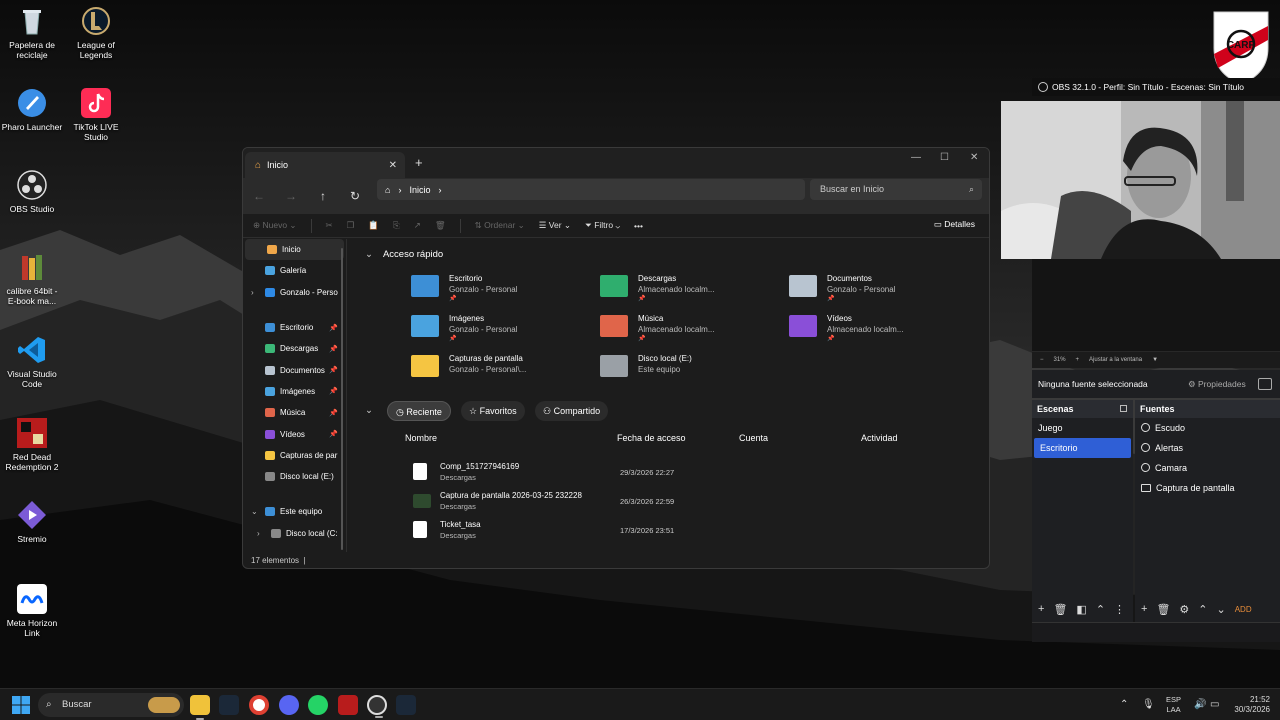 This screenshot has height=720, width=1280. What do you see at coordinates (419, 162) in the screenshot?
I see `new-tab-icon: +` at bounding box center [419, 162].